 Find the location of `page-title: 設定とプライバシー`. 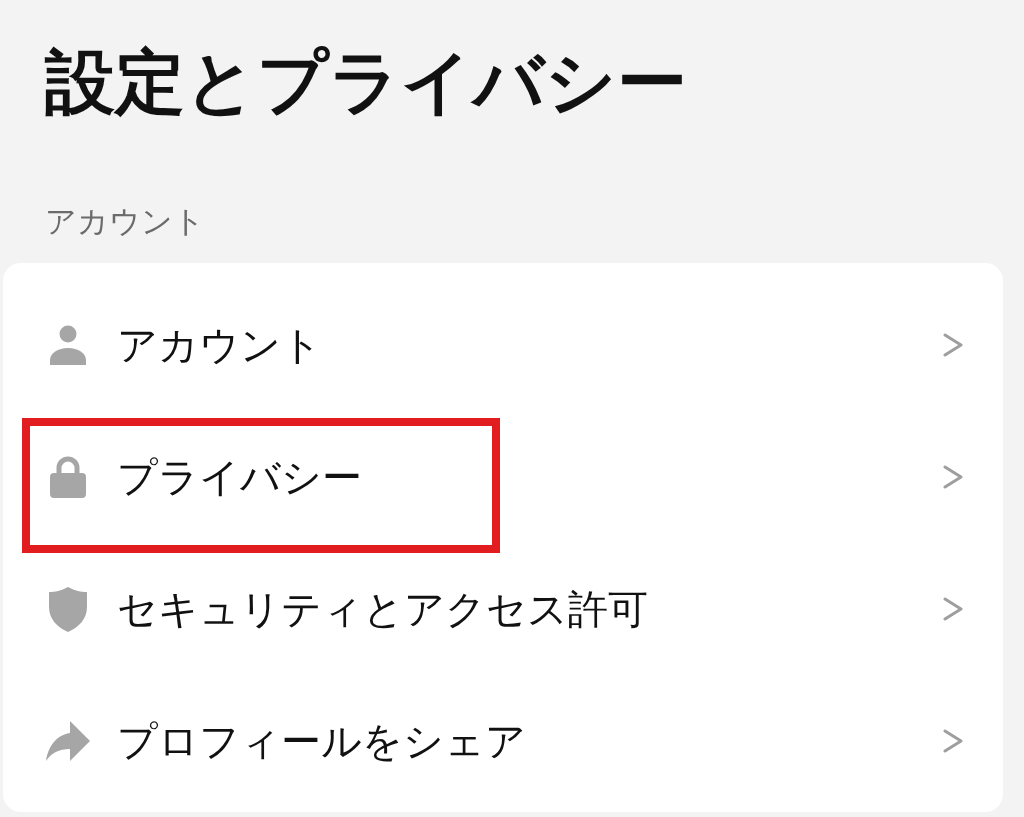

page-title: 設定とプライバシー is located at coordinates (366, 82).